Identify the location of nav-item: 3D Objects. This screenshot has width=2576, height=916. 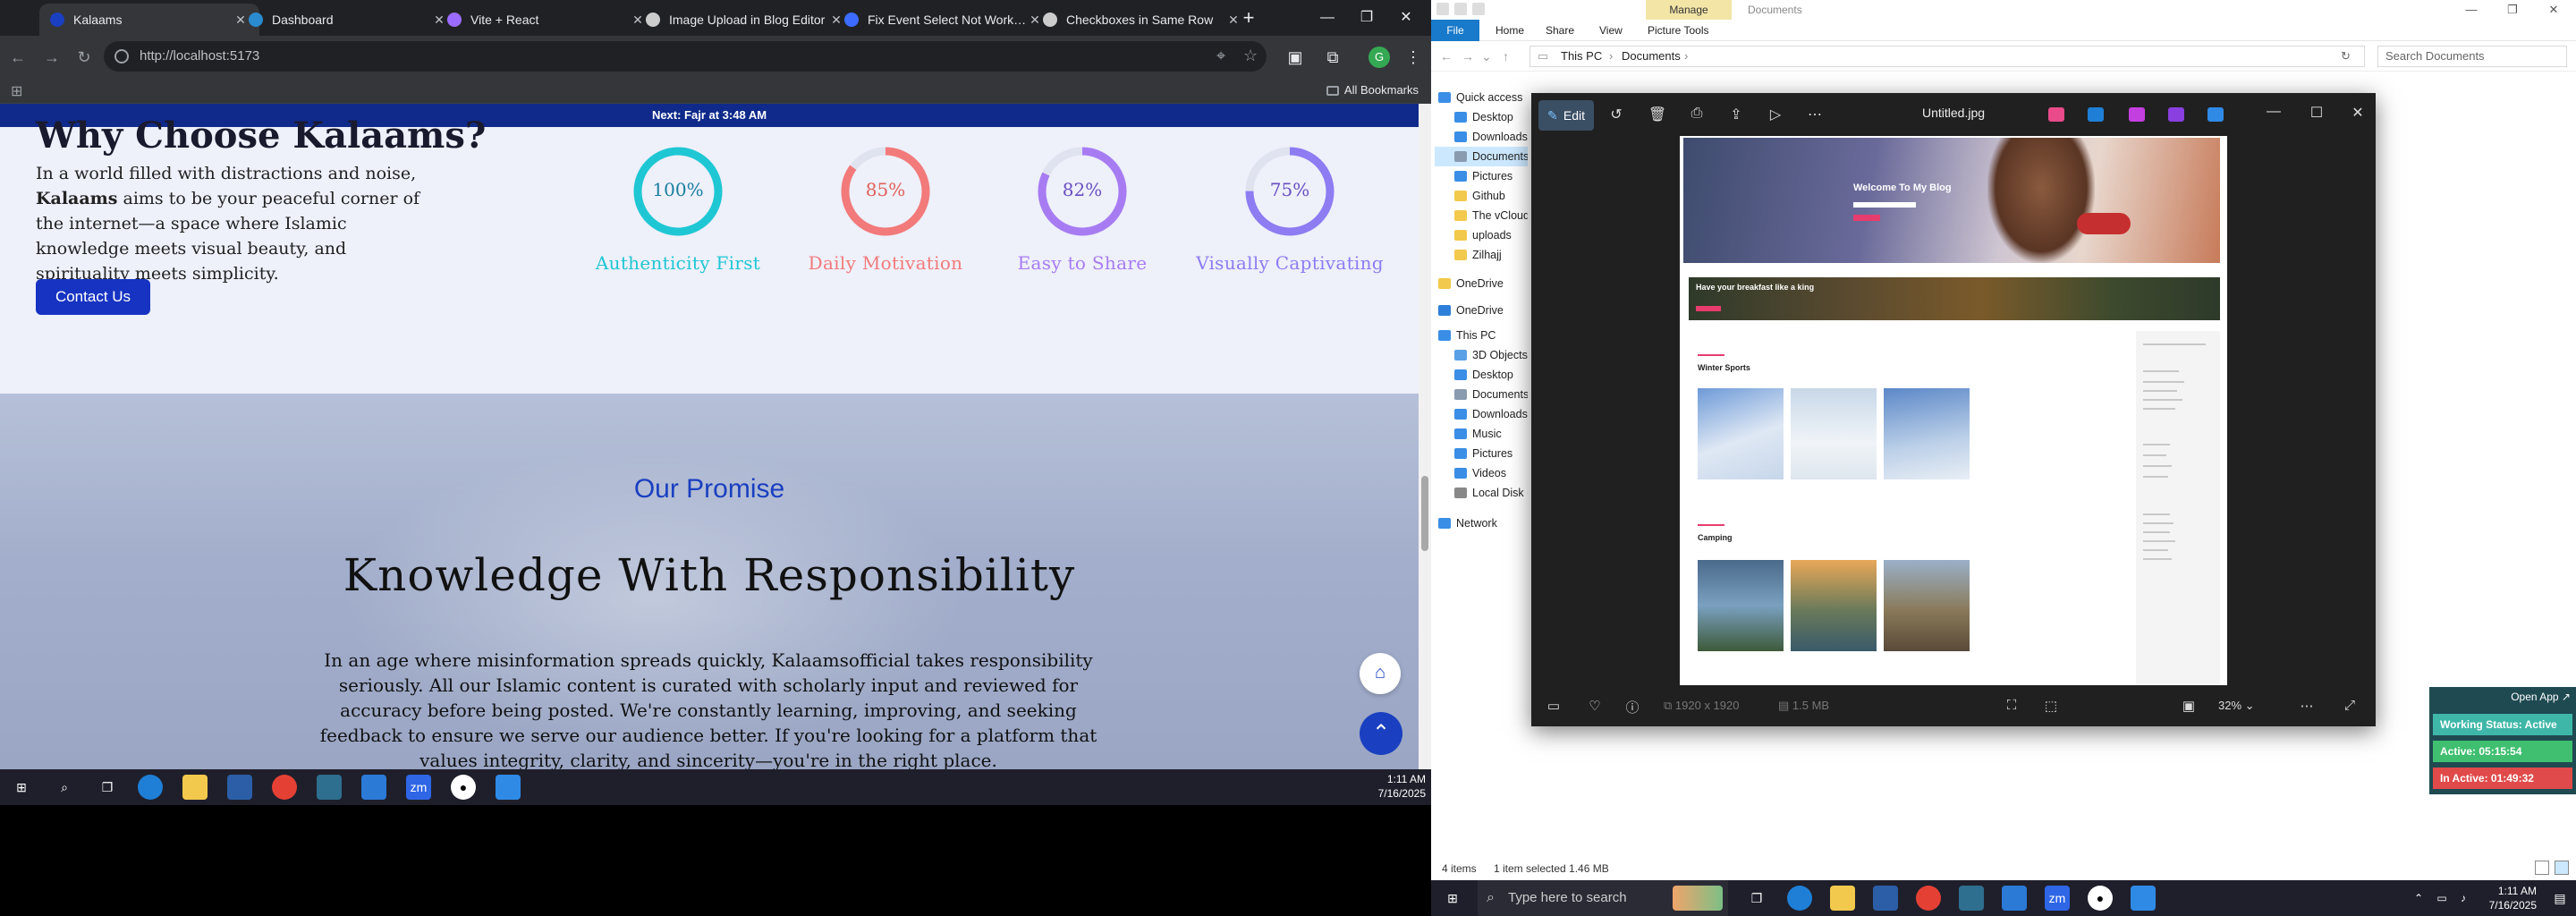
(1481, 355).